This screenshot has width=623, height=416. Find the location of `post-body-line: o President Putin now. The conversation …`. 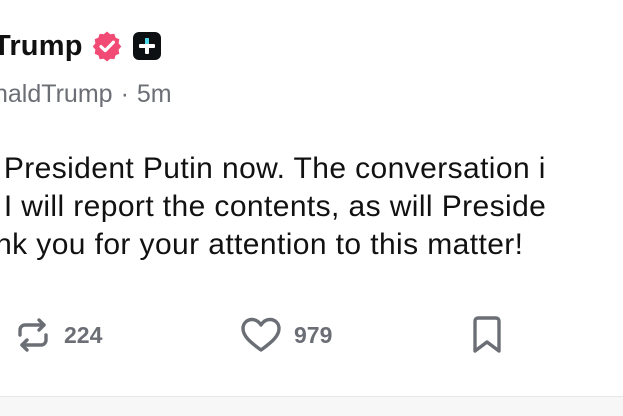

post-body-line: o President Putin now. The conversation … is located at coordinates (273, 168).